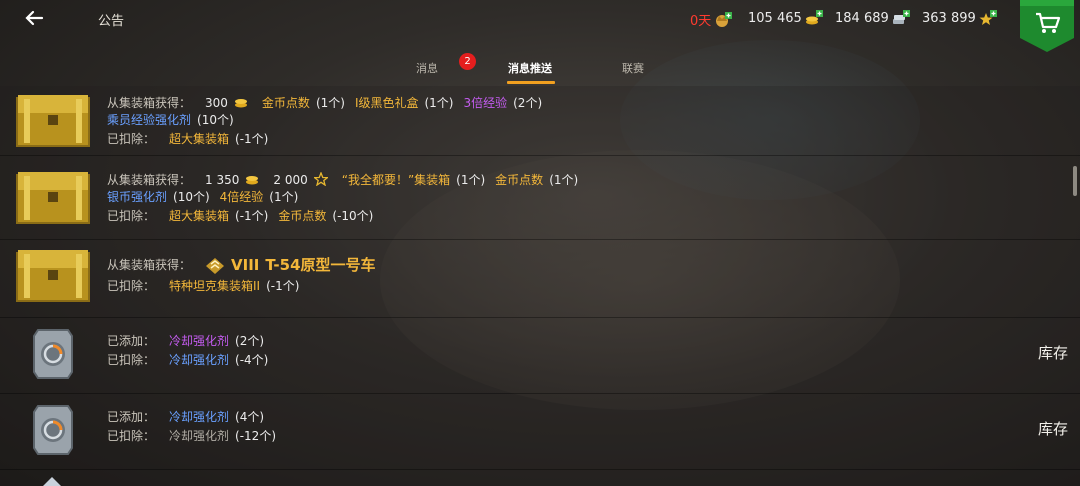 This screenshot has width=1080, height=486. What do you see at coordinates (775, 18) in the screenshot?
I see `gold-balance-value: 105 465` at bounding box center [775, 18].